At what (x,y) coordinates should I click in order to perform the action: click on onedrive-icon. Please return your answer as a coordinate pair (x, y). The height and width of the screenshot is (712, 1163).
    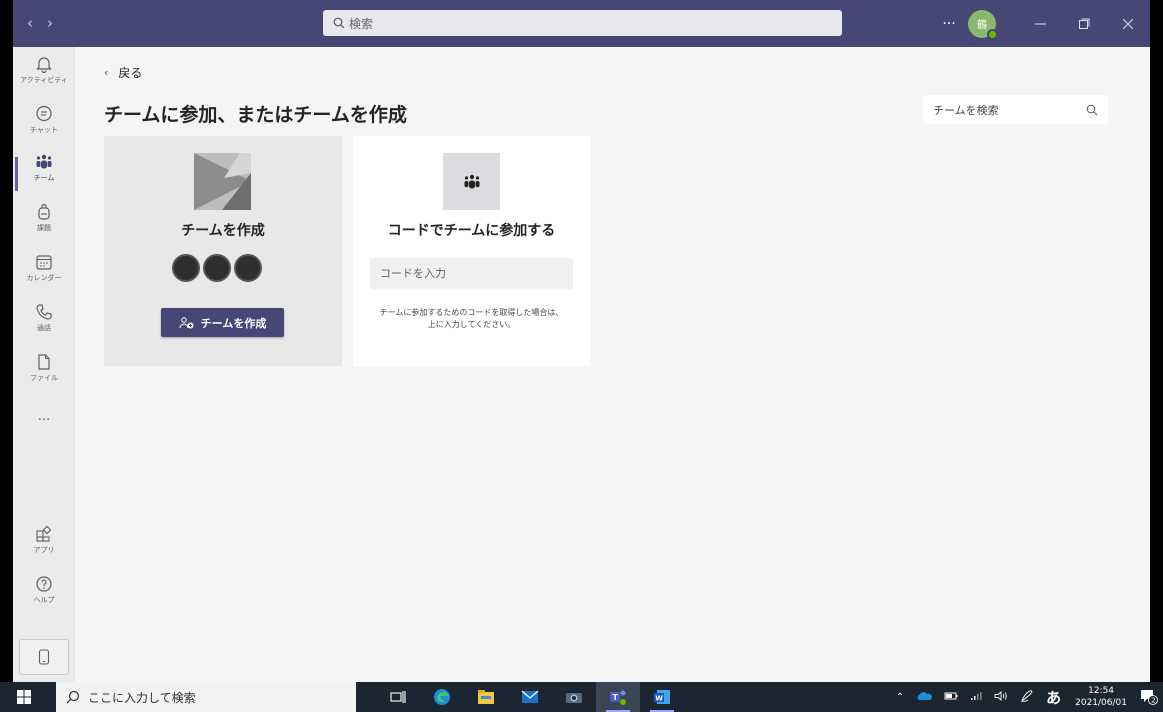
    Looking at the image, I should click on (924, 697).